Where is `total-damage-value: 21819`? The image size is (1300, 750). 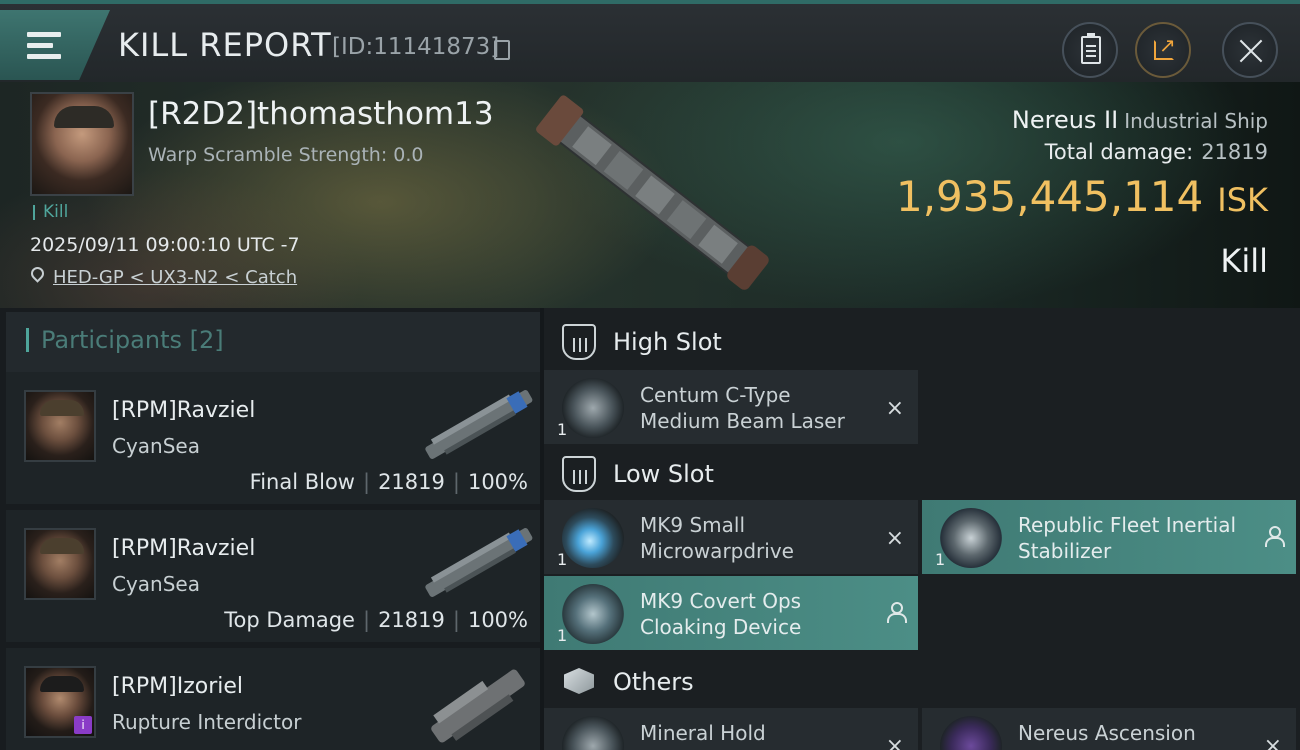 total-damage-value: 21819 is located at coordinates (1234, 152).